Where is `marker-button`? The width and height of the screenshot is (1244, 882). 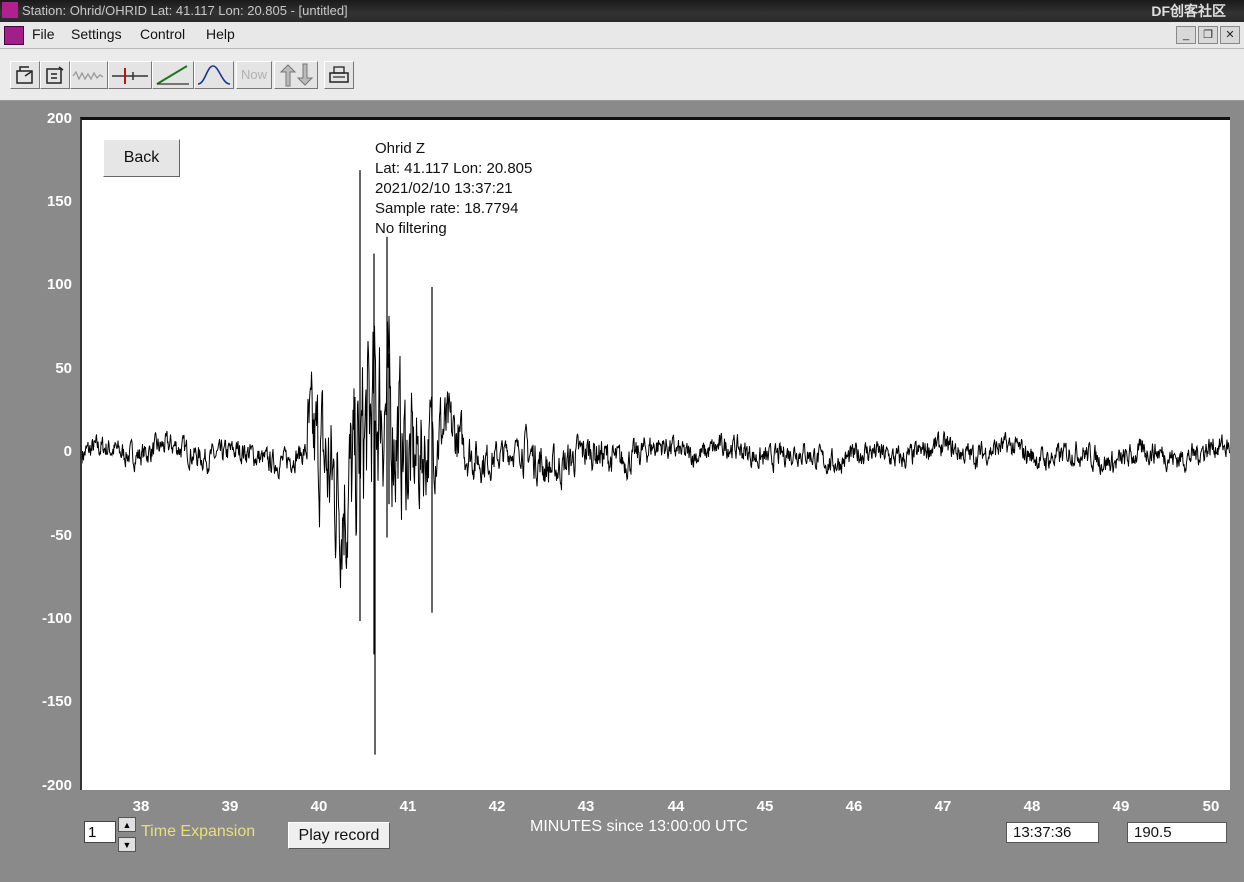
marker-button is located at coordinates (130, 75).